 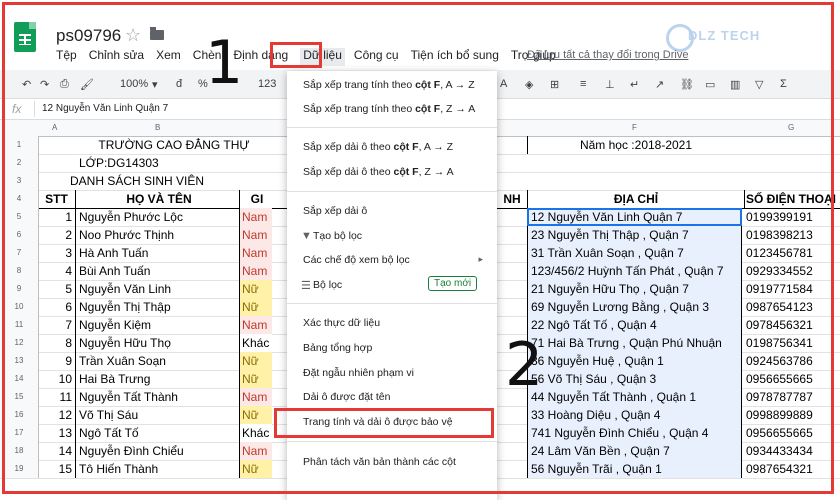 What do you see at coordinates (634, 235) in the screenshot?
I see `address-cell: 23 Nguyễn Thị Thập , Quận 7` at bounding box center [634, 235].